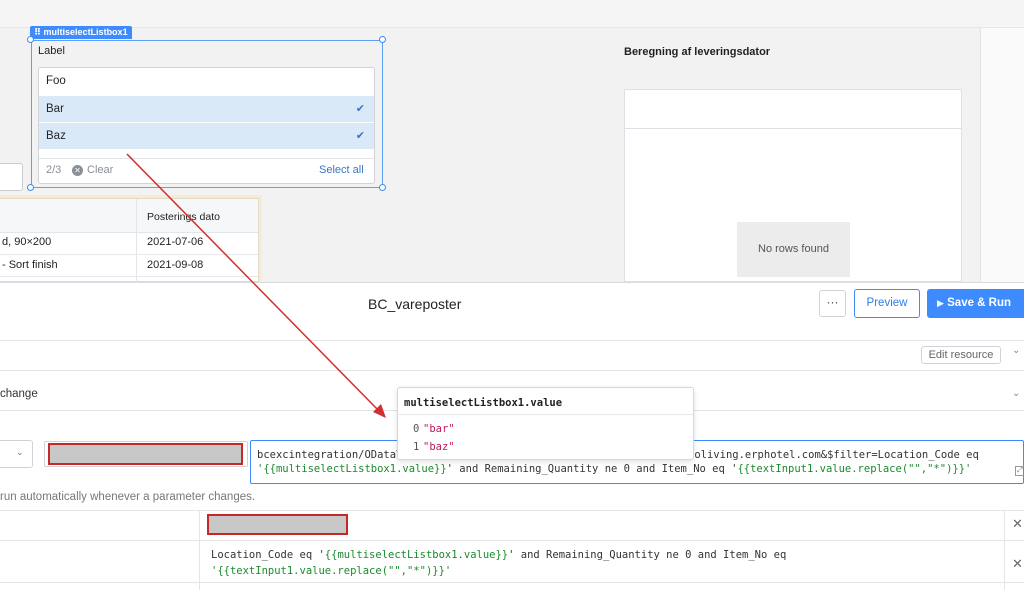 The height and width of the screenshot is (590, 1024). What do you see at coordinates (382, 187) in the screenshot?
I see `resize-handle-bottom-right` at bounding box center [382, 187].